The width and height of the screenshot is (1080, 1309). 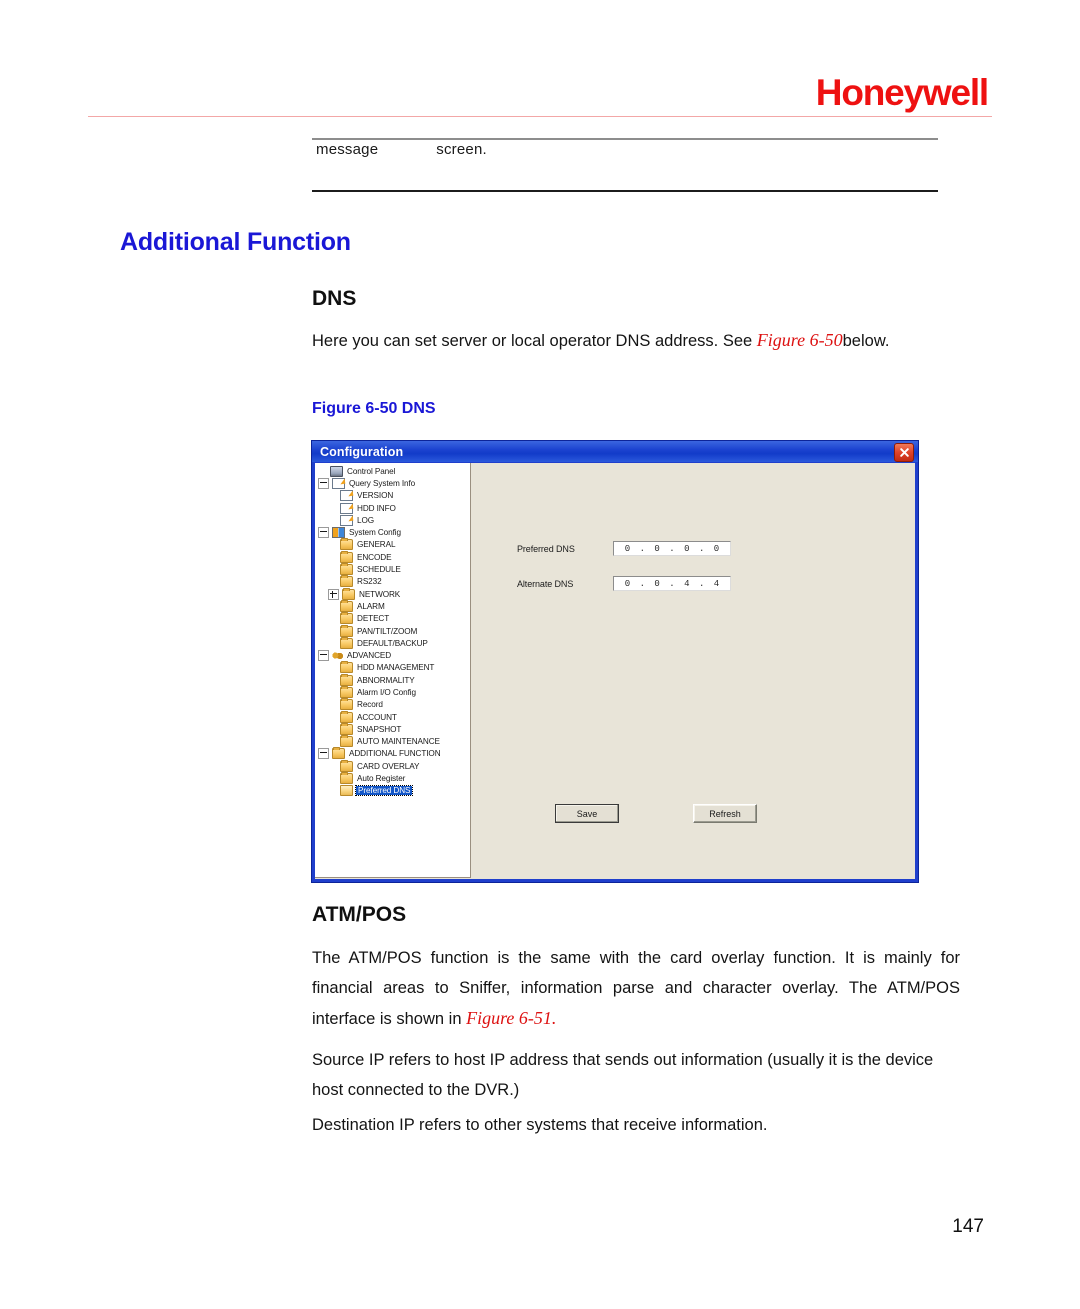 I want to click on tree-item-query-system-info: Query System Info, so click(x=394, y=483).